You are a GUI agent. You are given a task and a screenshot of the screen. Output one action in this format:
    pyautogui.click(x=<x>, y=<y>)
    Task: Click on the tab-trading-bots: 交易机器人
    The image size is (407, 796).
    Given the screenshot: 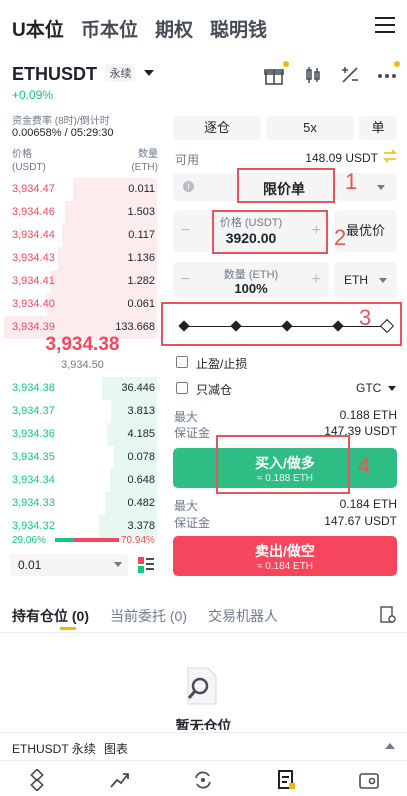 What is the action you would take?
    pyautogui.click(x=243, y=616)
    